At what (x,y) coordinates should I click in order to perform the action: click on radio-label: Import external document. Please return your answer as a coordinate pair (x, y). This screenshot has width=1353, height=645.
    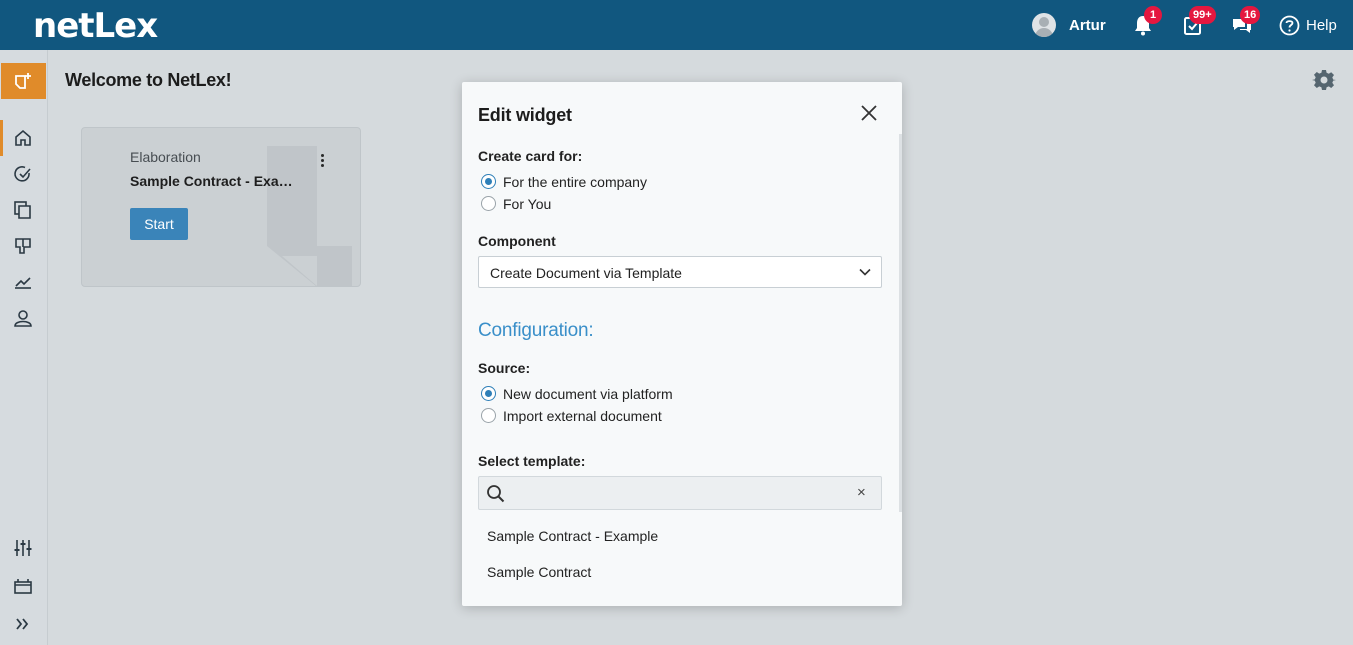
    Looking at the image, I should click on (582, 416).